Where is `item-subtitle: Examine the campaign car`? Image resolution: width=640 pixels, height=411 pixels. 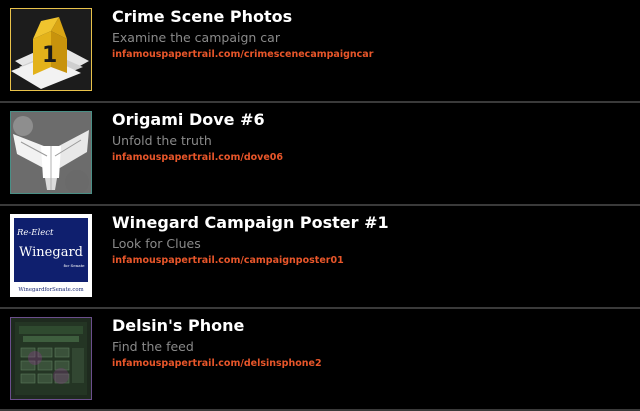
item-subtitle: Examine the campaign car is located at coordinates (196, 37).